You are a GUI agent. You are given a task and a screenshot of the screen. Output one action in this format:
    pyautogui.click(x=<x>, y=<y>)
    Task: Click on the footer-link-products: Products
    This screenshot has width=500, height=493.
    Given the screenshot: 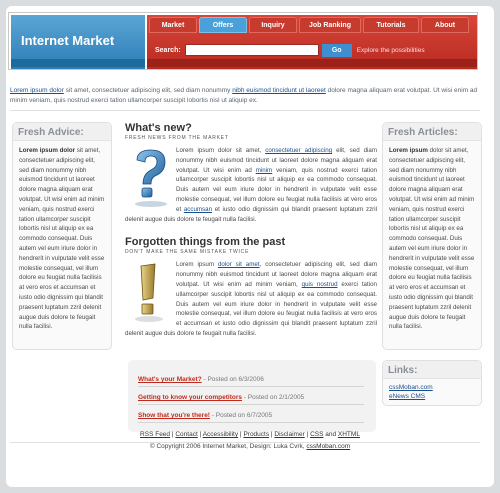 What is the action you would take?
    pyautogui.click(x=256, y=434)
    